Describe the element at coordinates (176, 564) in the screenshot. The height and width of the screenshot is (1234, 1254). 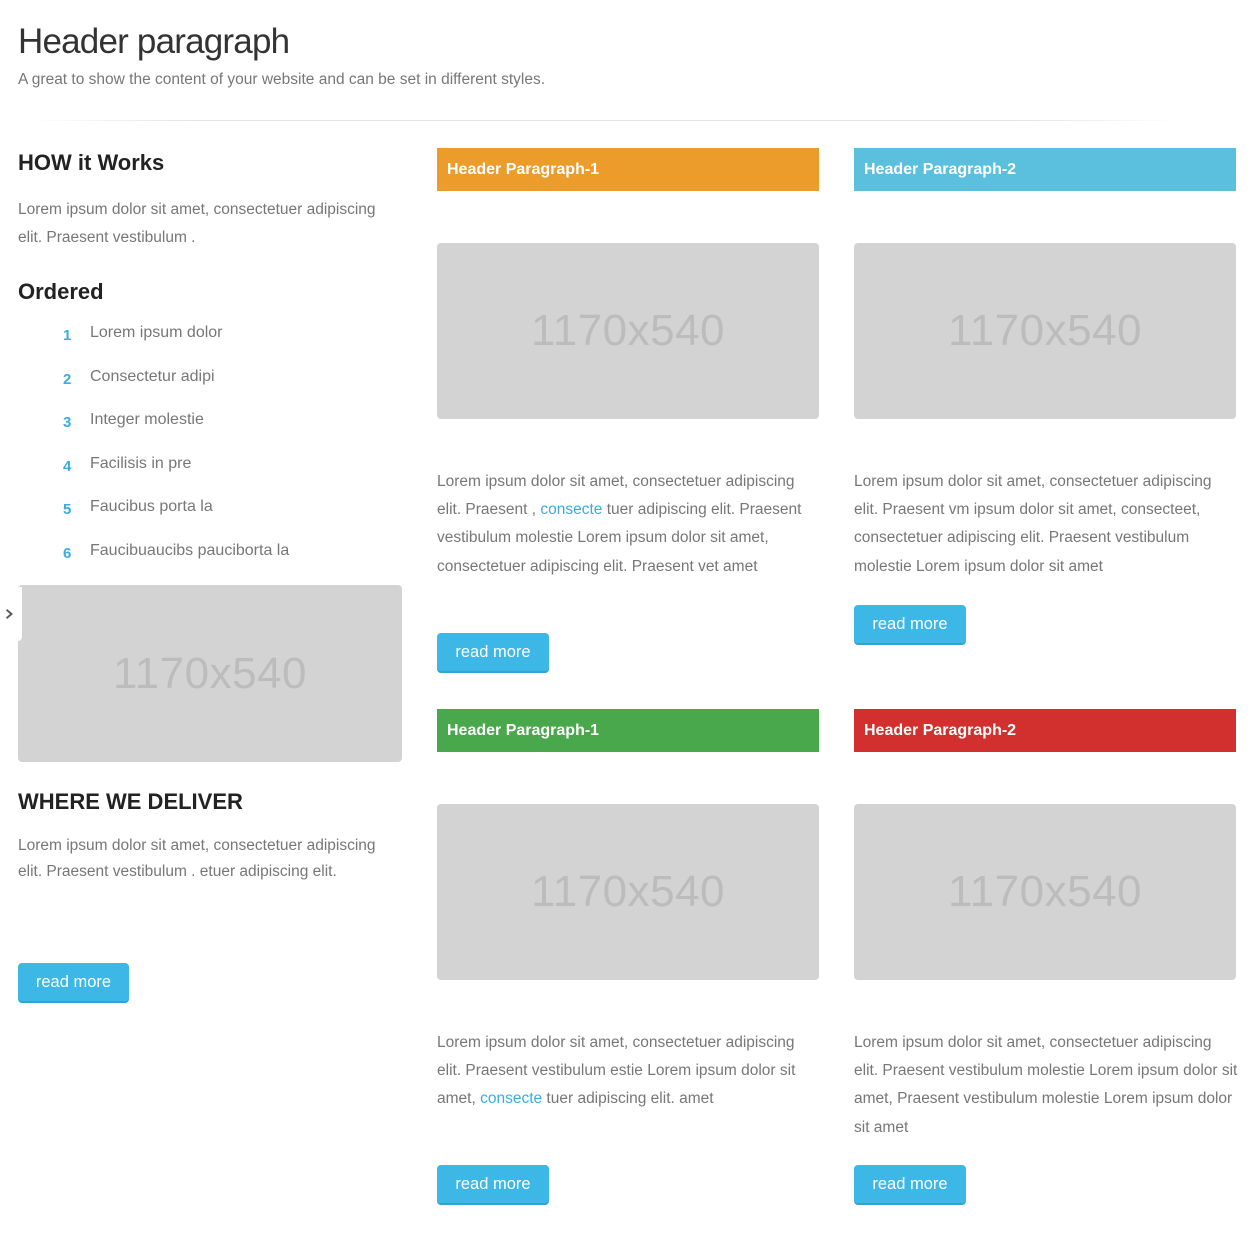
I see `list-item: 6 Faucibuaucibs pauciborta la` at that location.